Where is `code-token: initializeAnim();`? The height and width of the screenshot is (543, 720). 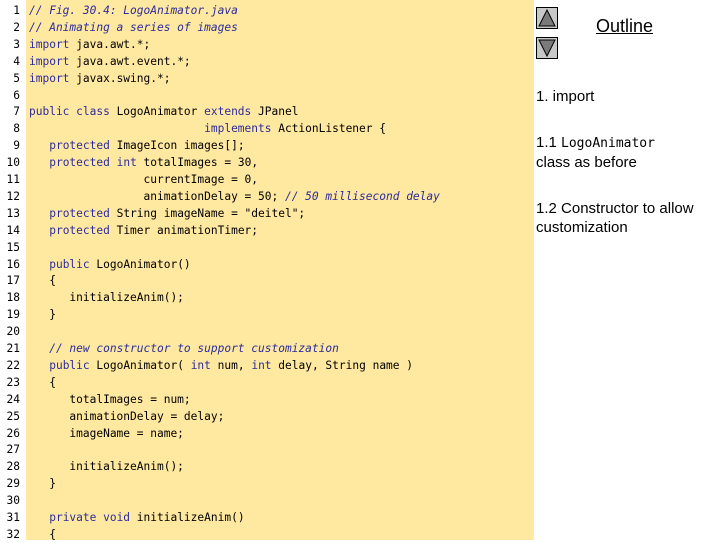 code-token: initializeAnim(); is located at coordinates (106, 467).